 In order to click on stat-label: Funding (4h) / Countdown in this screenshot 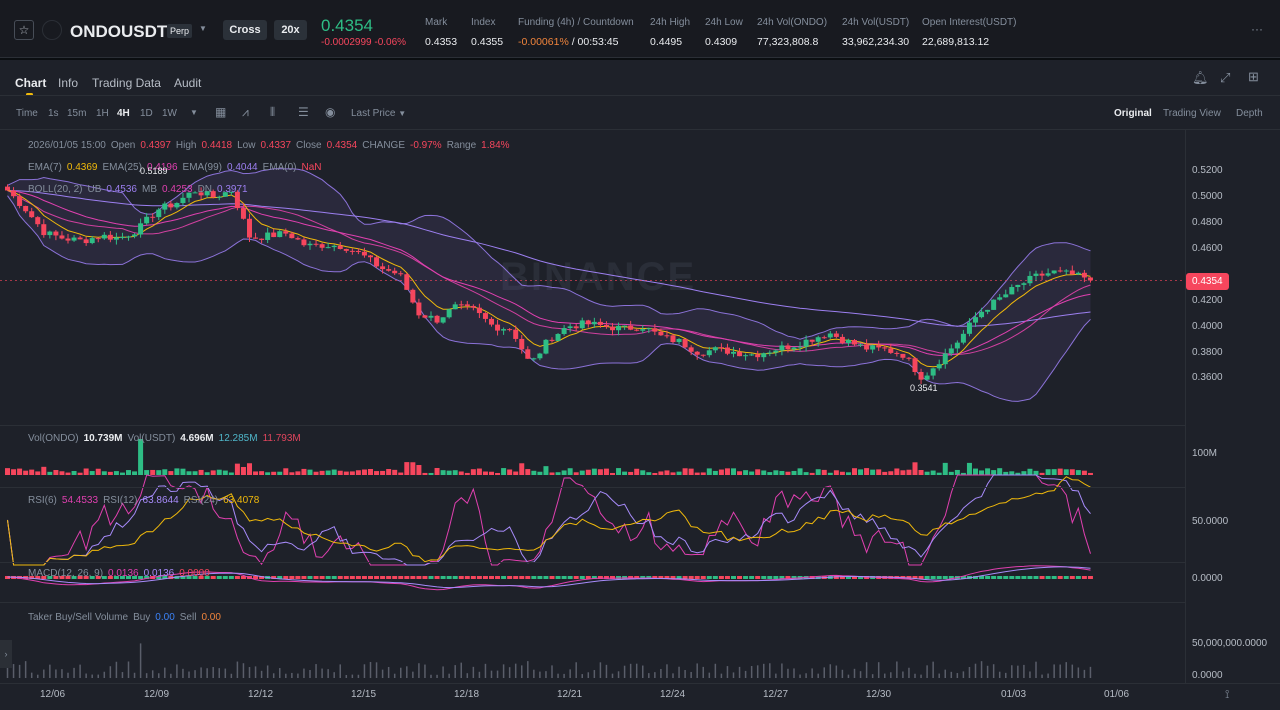, I will do `click(576, 22)`.